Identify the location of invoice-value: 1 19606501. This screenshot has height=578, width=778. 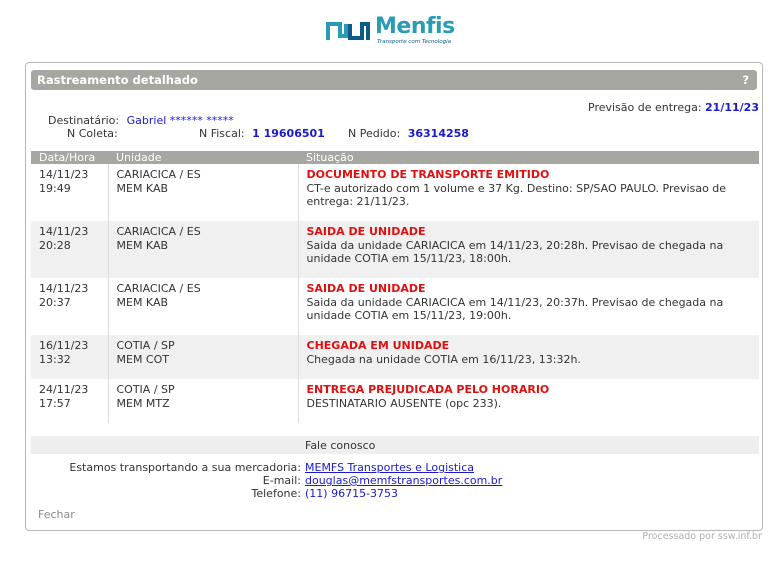
(288, 133).